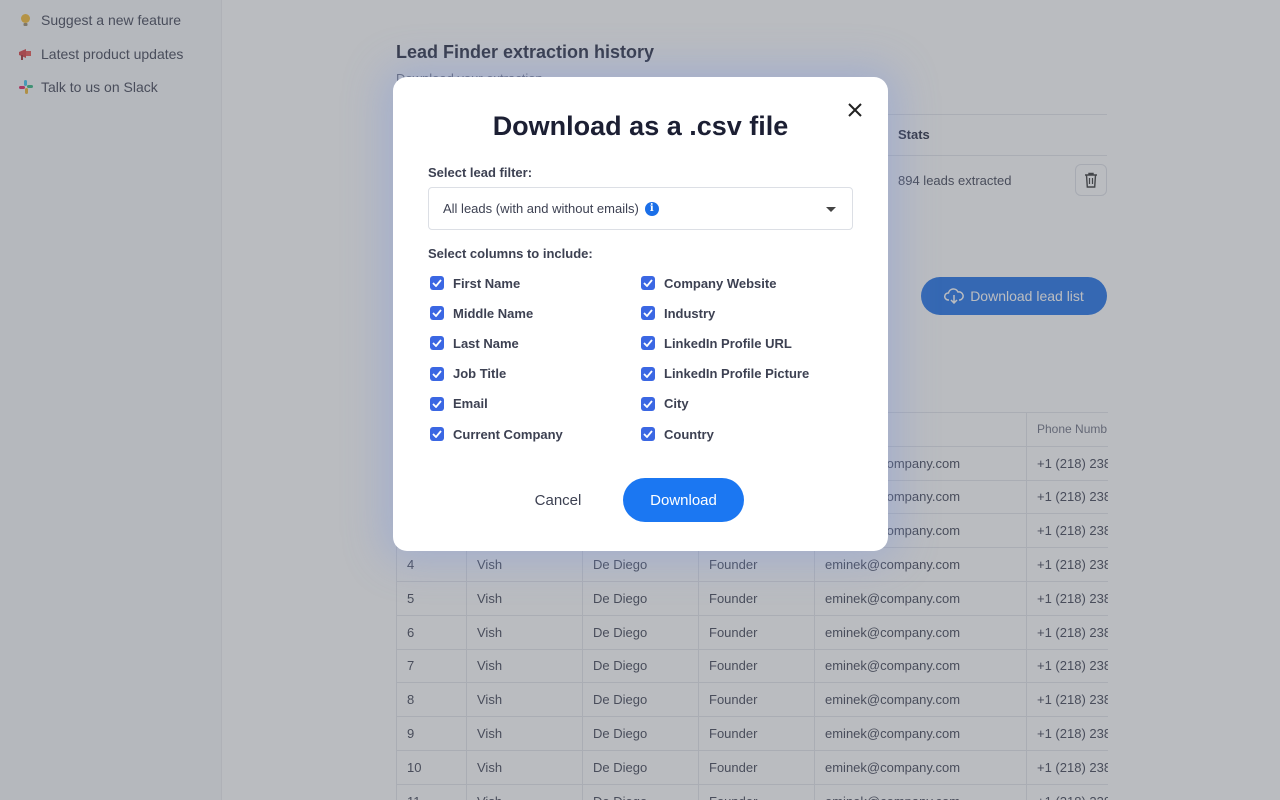 The image size is (1280, 800). I want to click on checkbox-label: Last Name, so click(486, 343).